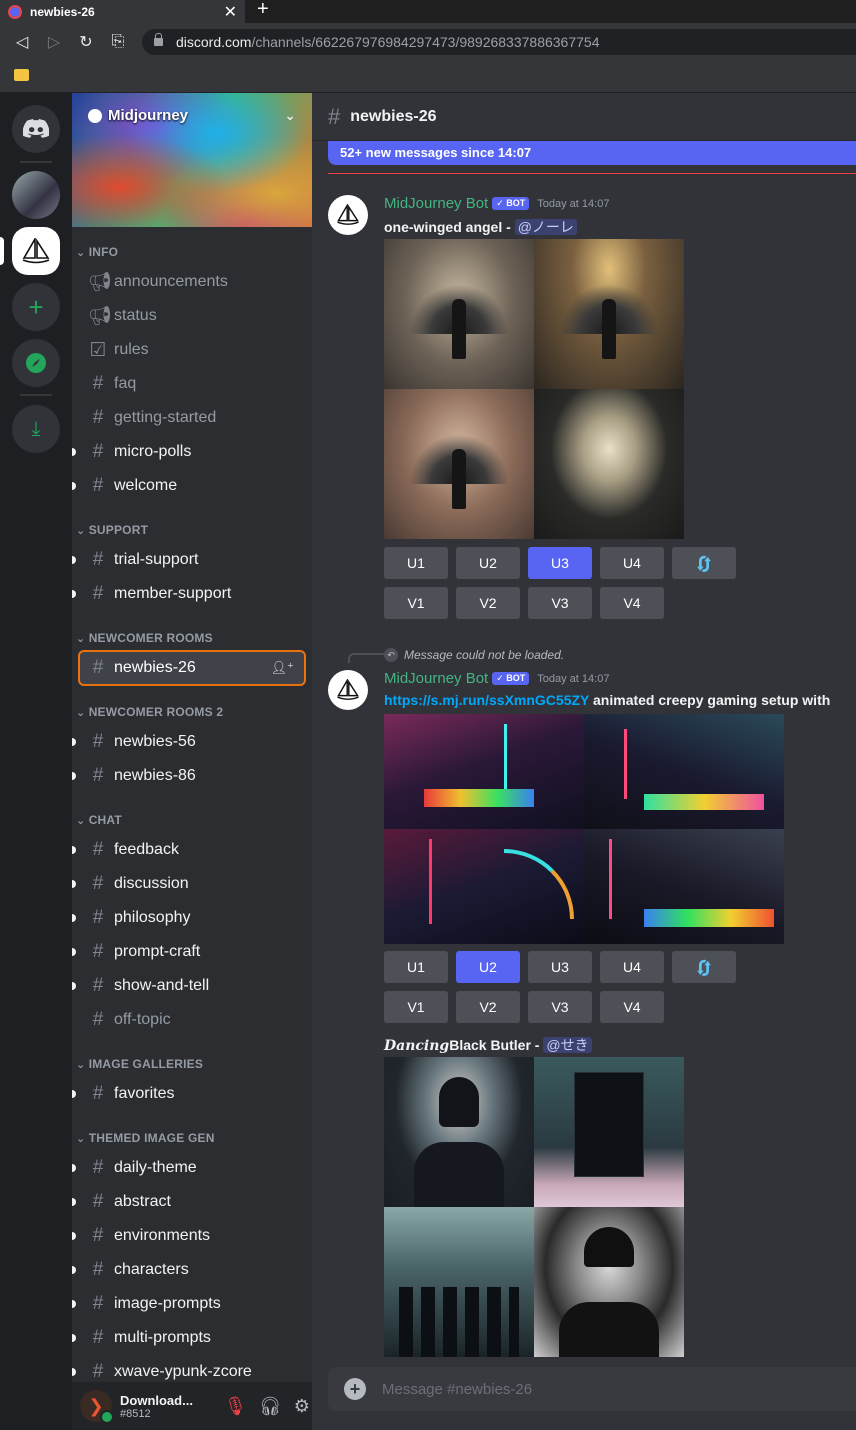 Image resolution: width=856 pixels, height=1430 pixels. What do you see at coordinates (144, 638) in the screenshot?
I see `category-newcomer-rooms: NEWCOMER ROOMS` at bounding box center [144, 638].